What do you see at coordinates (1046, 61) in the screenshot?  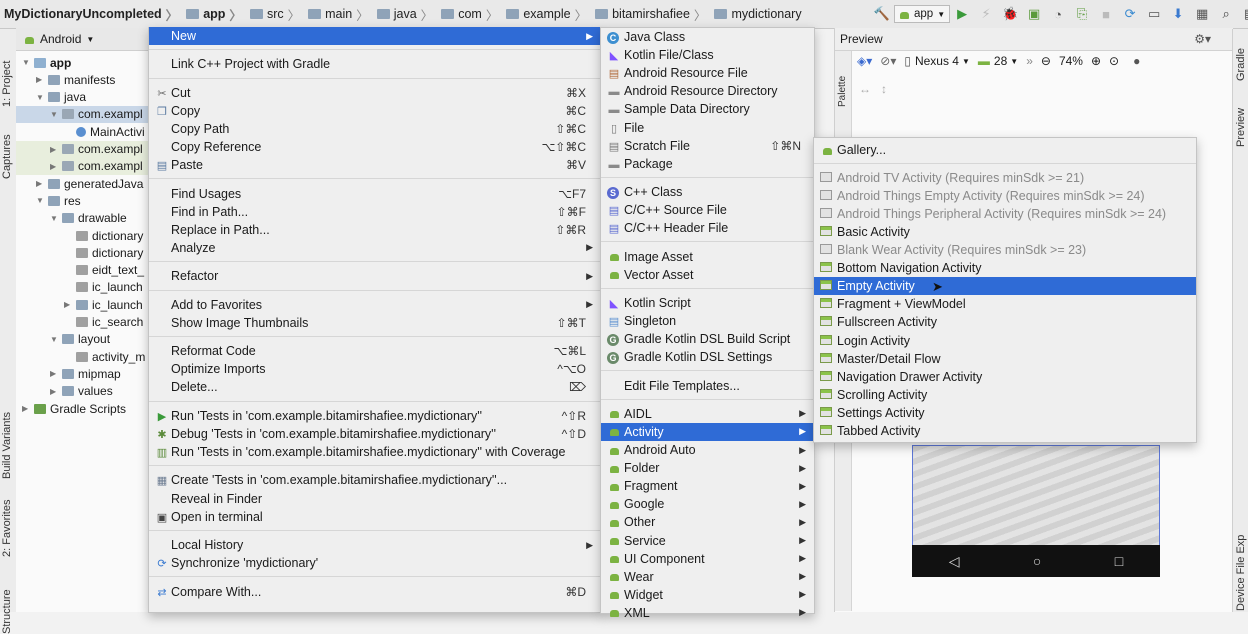 I see `zoom-out-icon: ⊖` at bounding box center [1046, 61].